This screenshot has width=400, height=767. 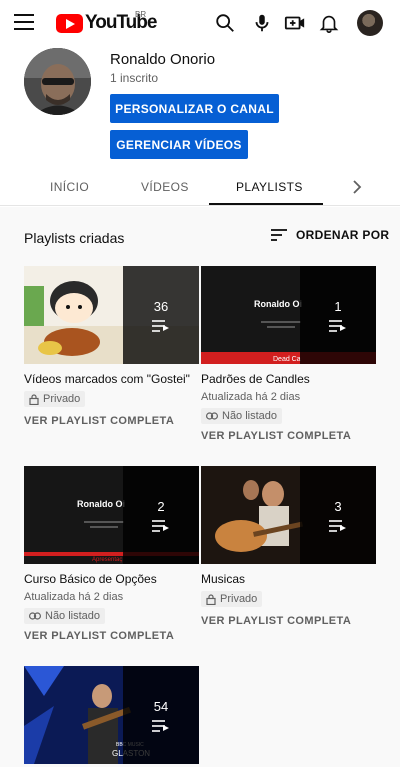 What do you see at coordinates (134, 78) in the screenshot?
I see `subscriber-count: 1 inscrito` at bounding box center [134, 78].